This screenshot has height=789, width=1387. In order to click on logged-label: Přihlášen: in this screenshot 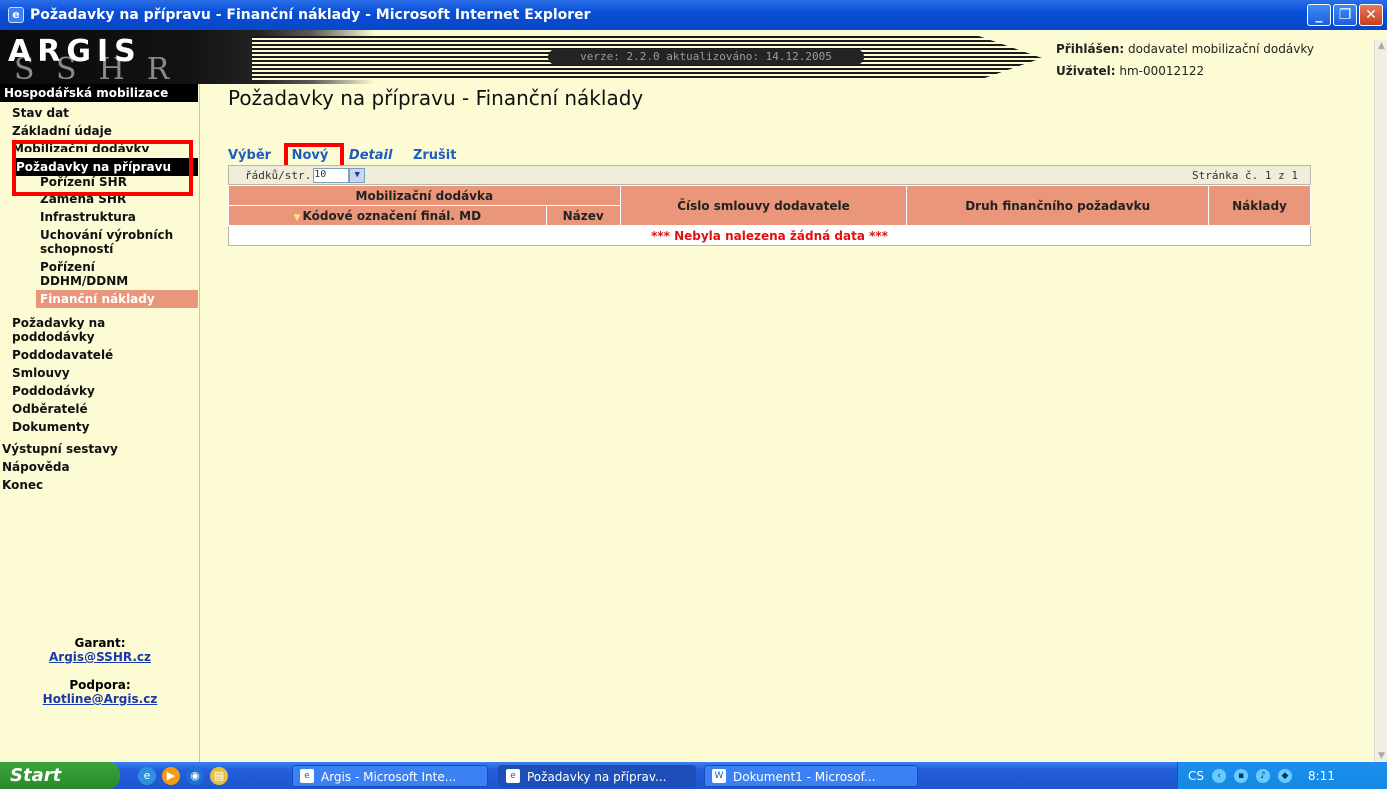, I will do `click(1090, 49)`.